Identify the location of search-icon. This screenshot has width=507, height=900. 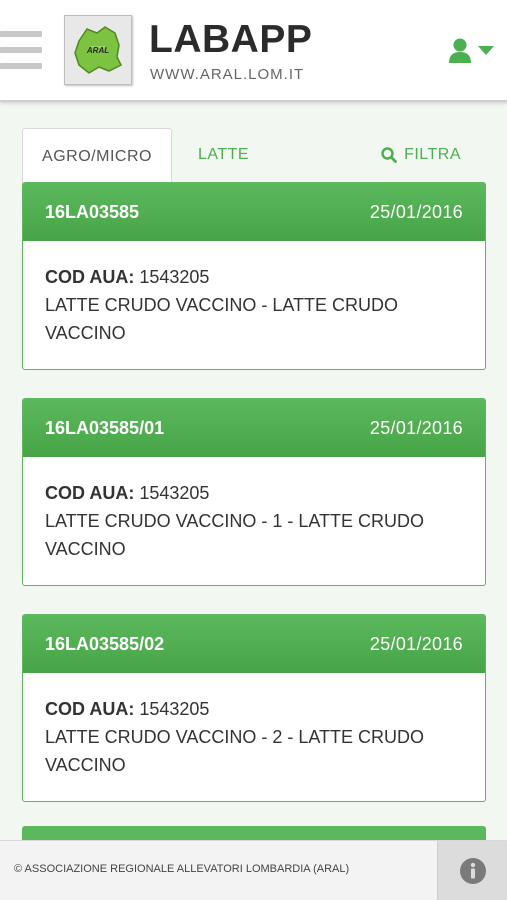
(389, 155).